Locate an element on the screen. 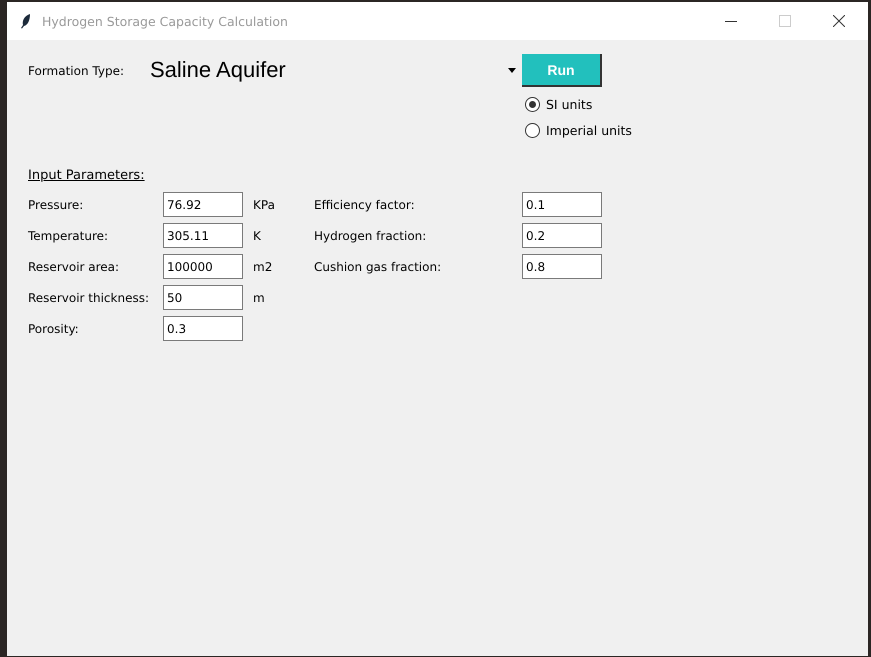 The width and height of the screenshot is (871, 657). input-field: 100000 is located at coordinates (203, 266).